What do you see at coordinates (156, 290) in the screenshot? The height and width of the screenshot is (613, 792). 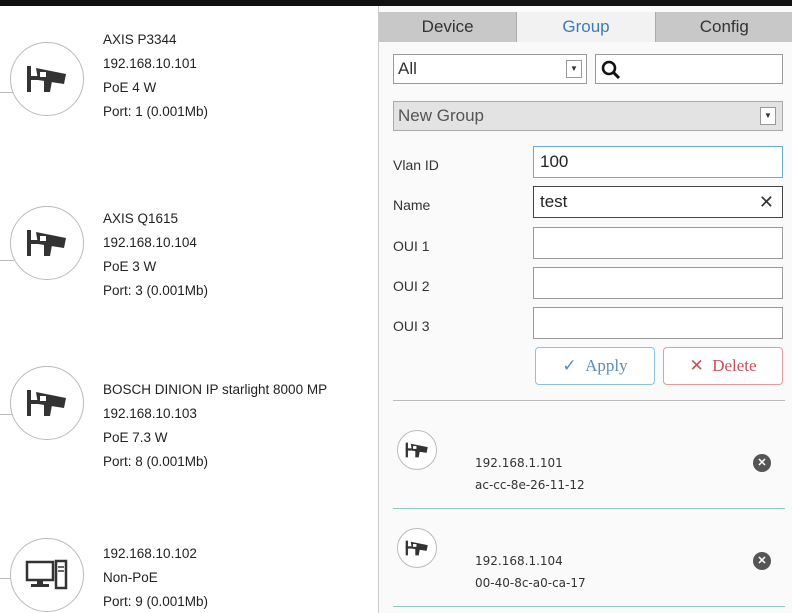 I see `device-port: Port: 3 (0.001Mb)` at bounding box center [156, 290].